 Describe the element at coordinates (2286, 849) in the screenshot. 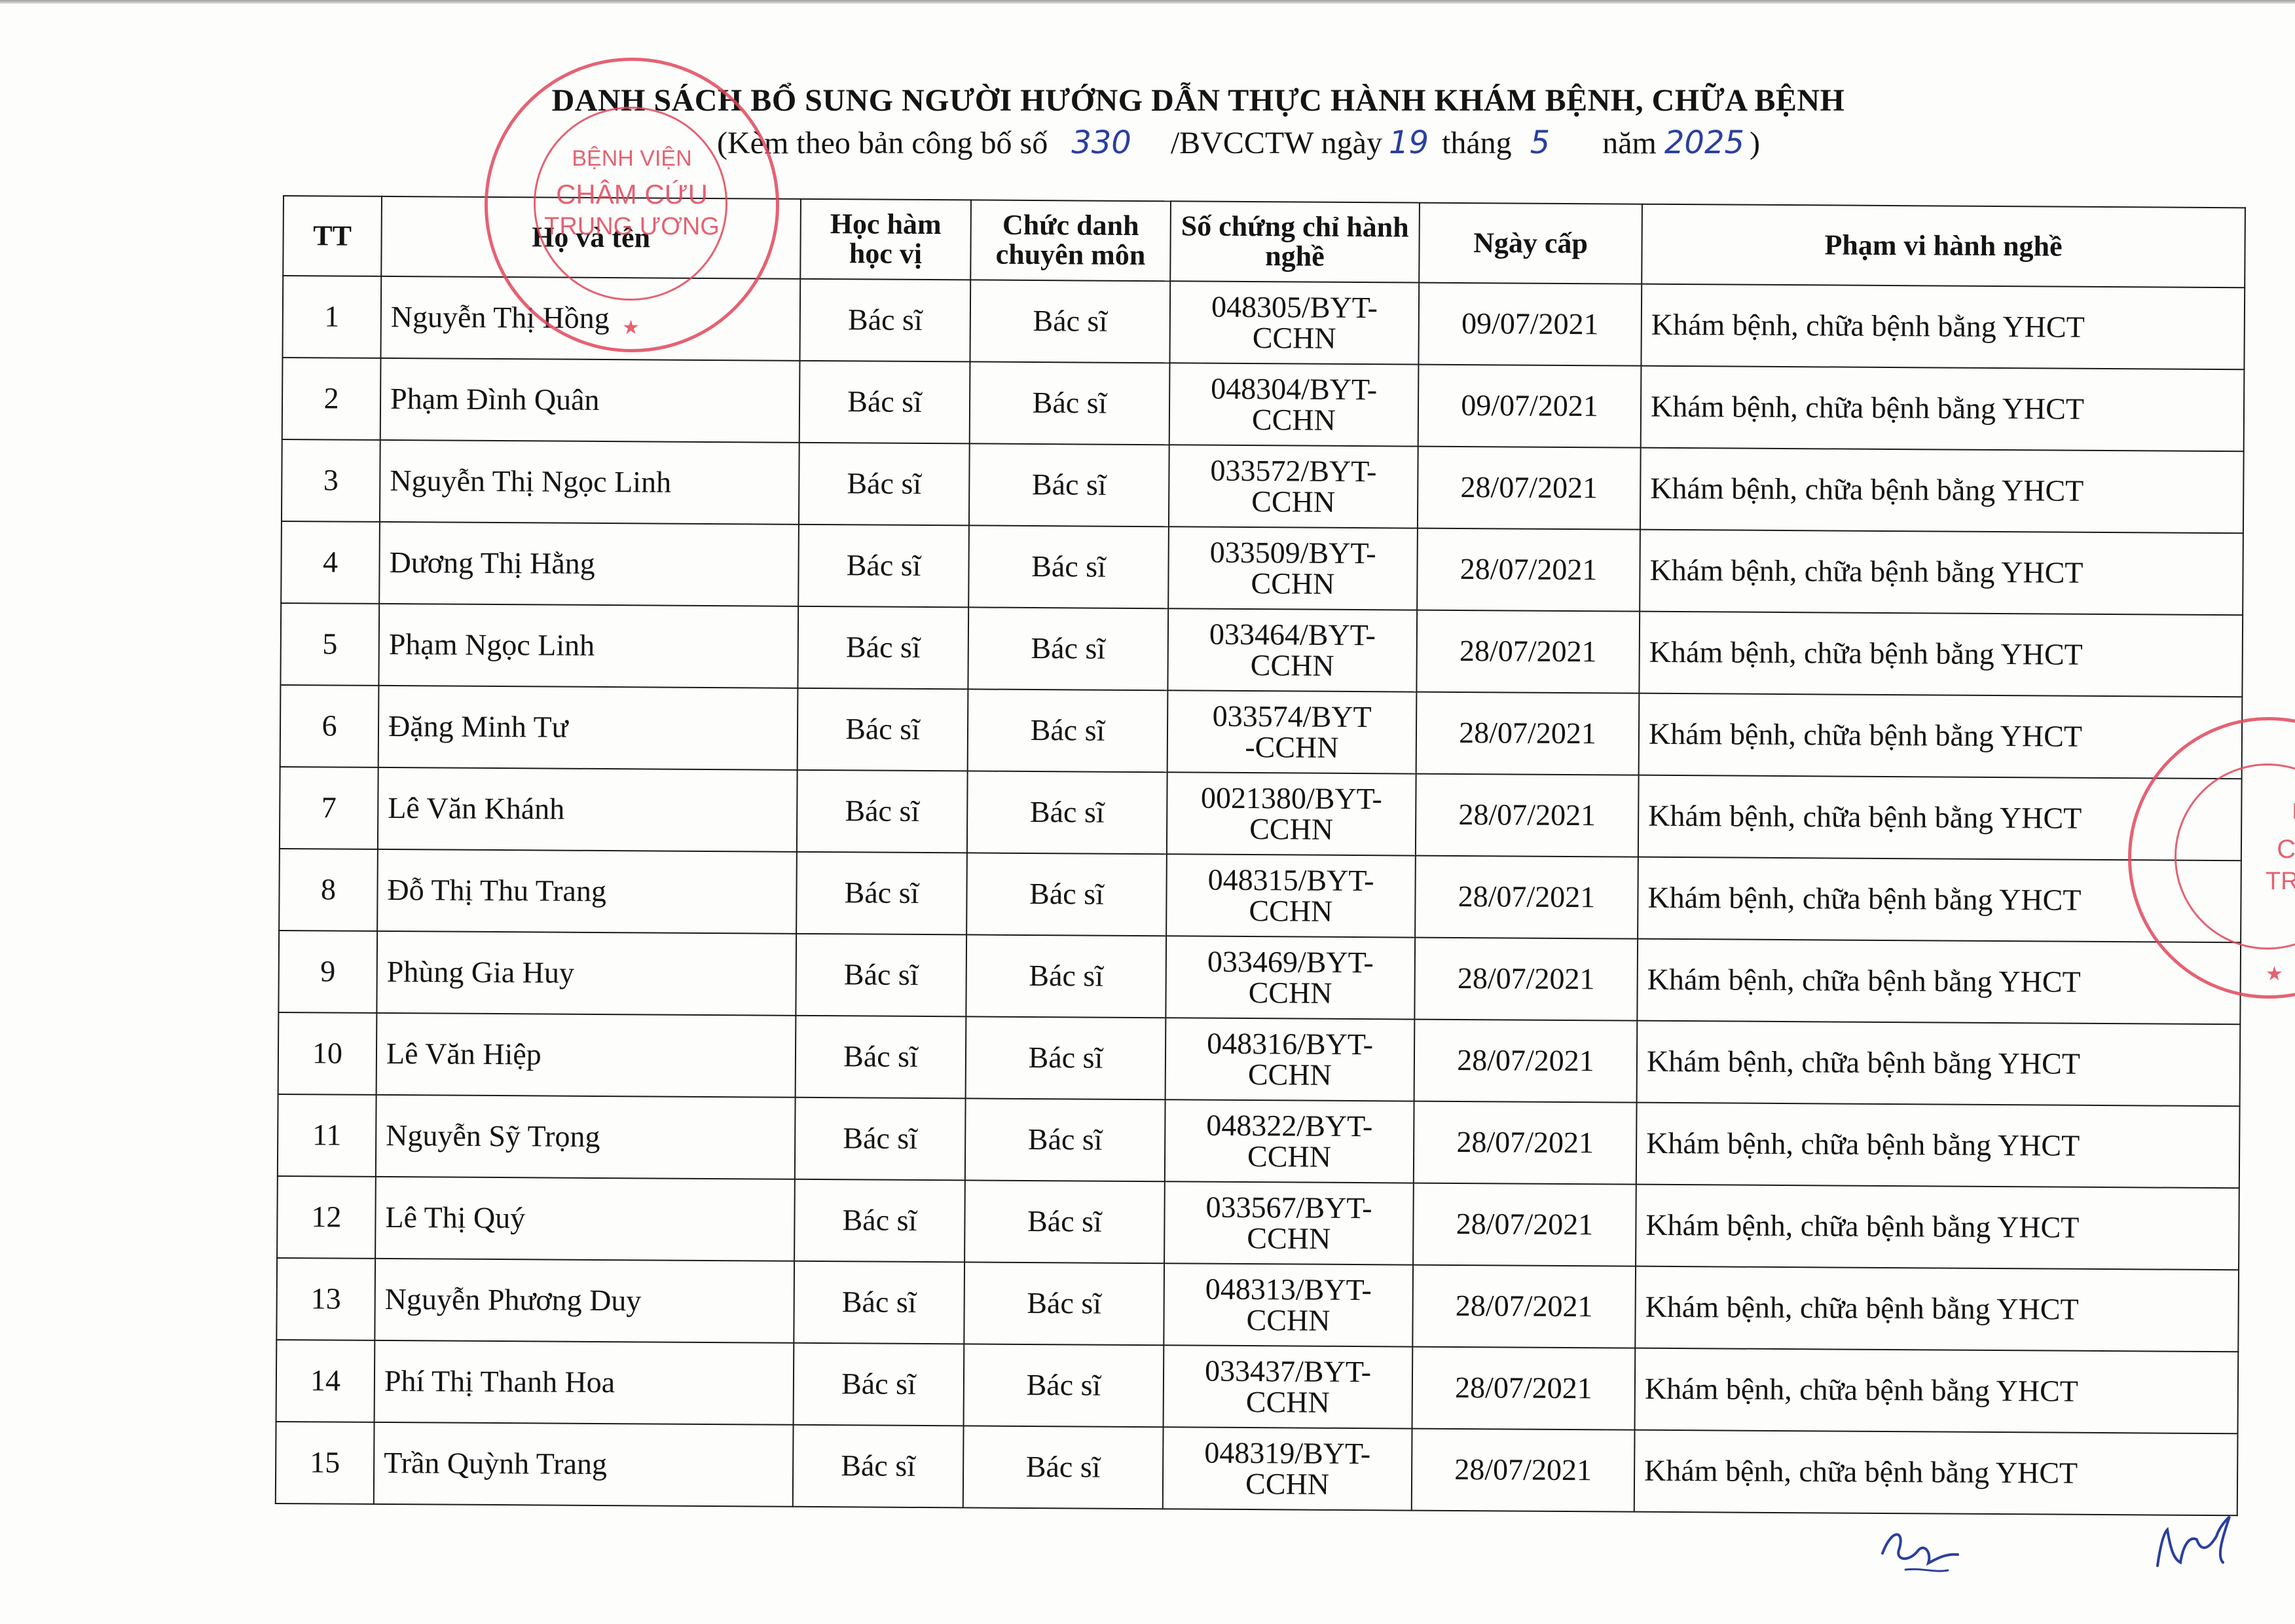

I see `seal-text-line-2: CHÂM` at that location.